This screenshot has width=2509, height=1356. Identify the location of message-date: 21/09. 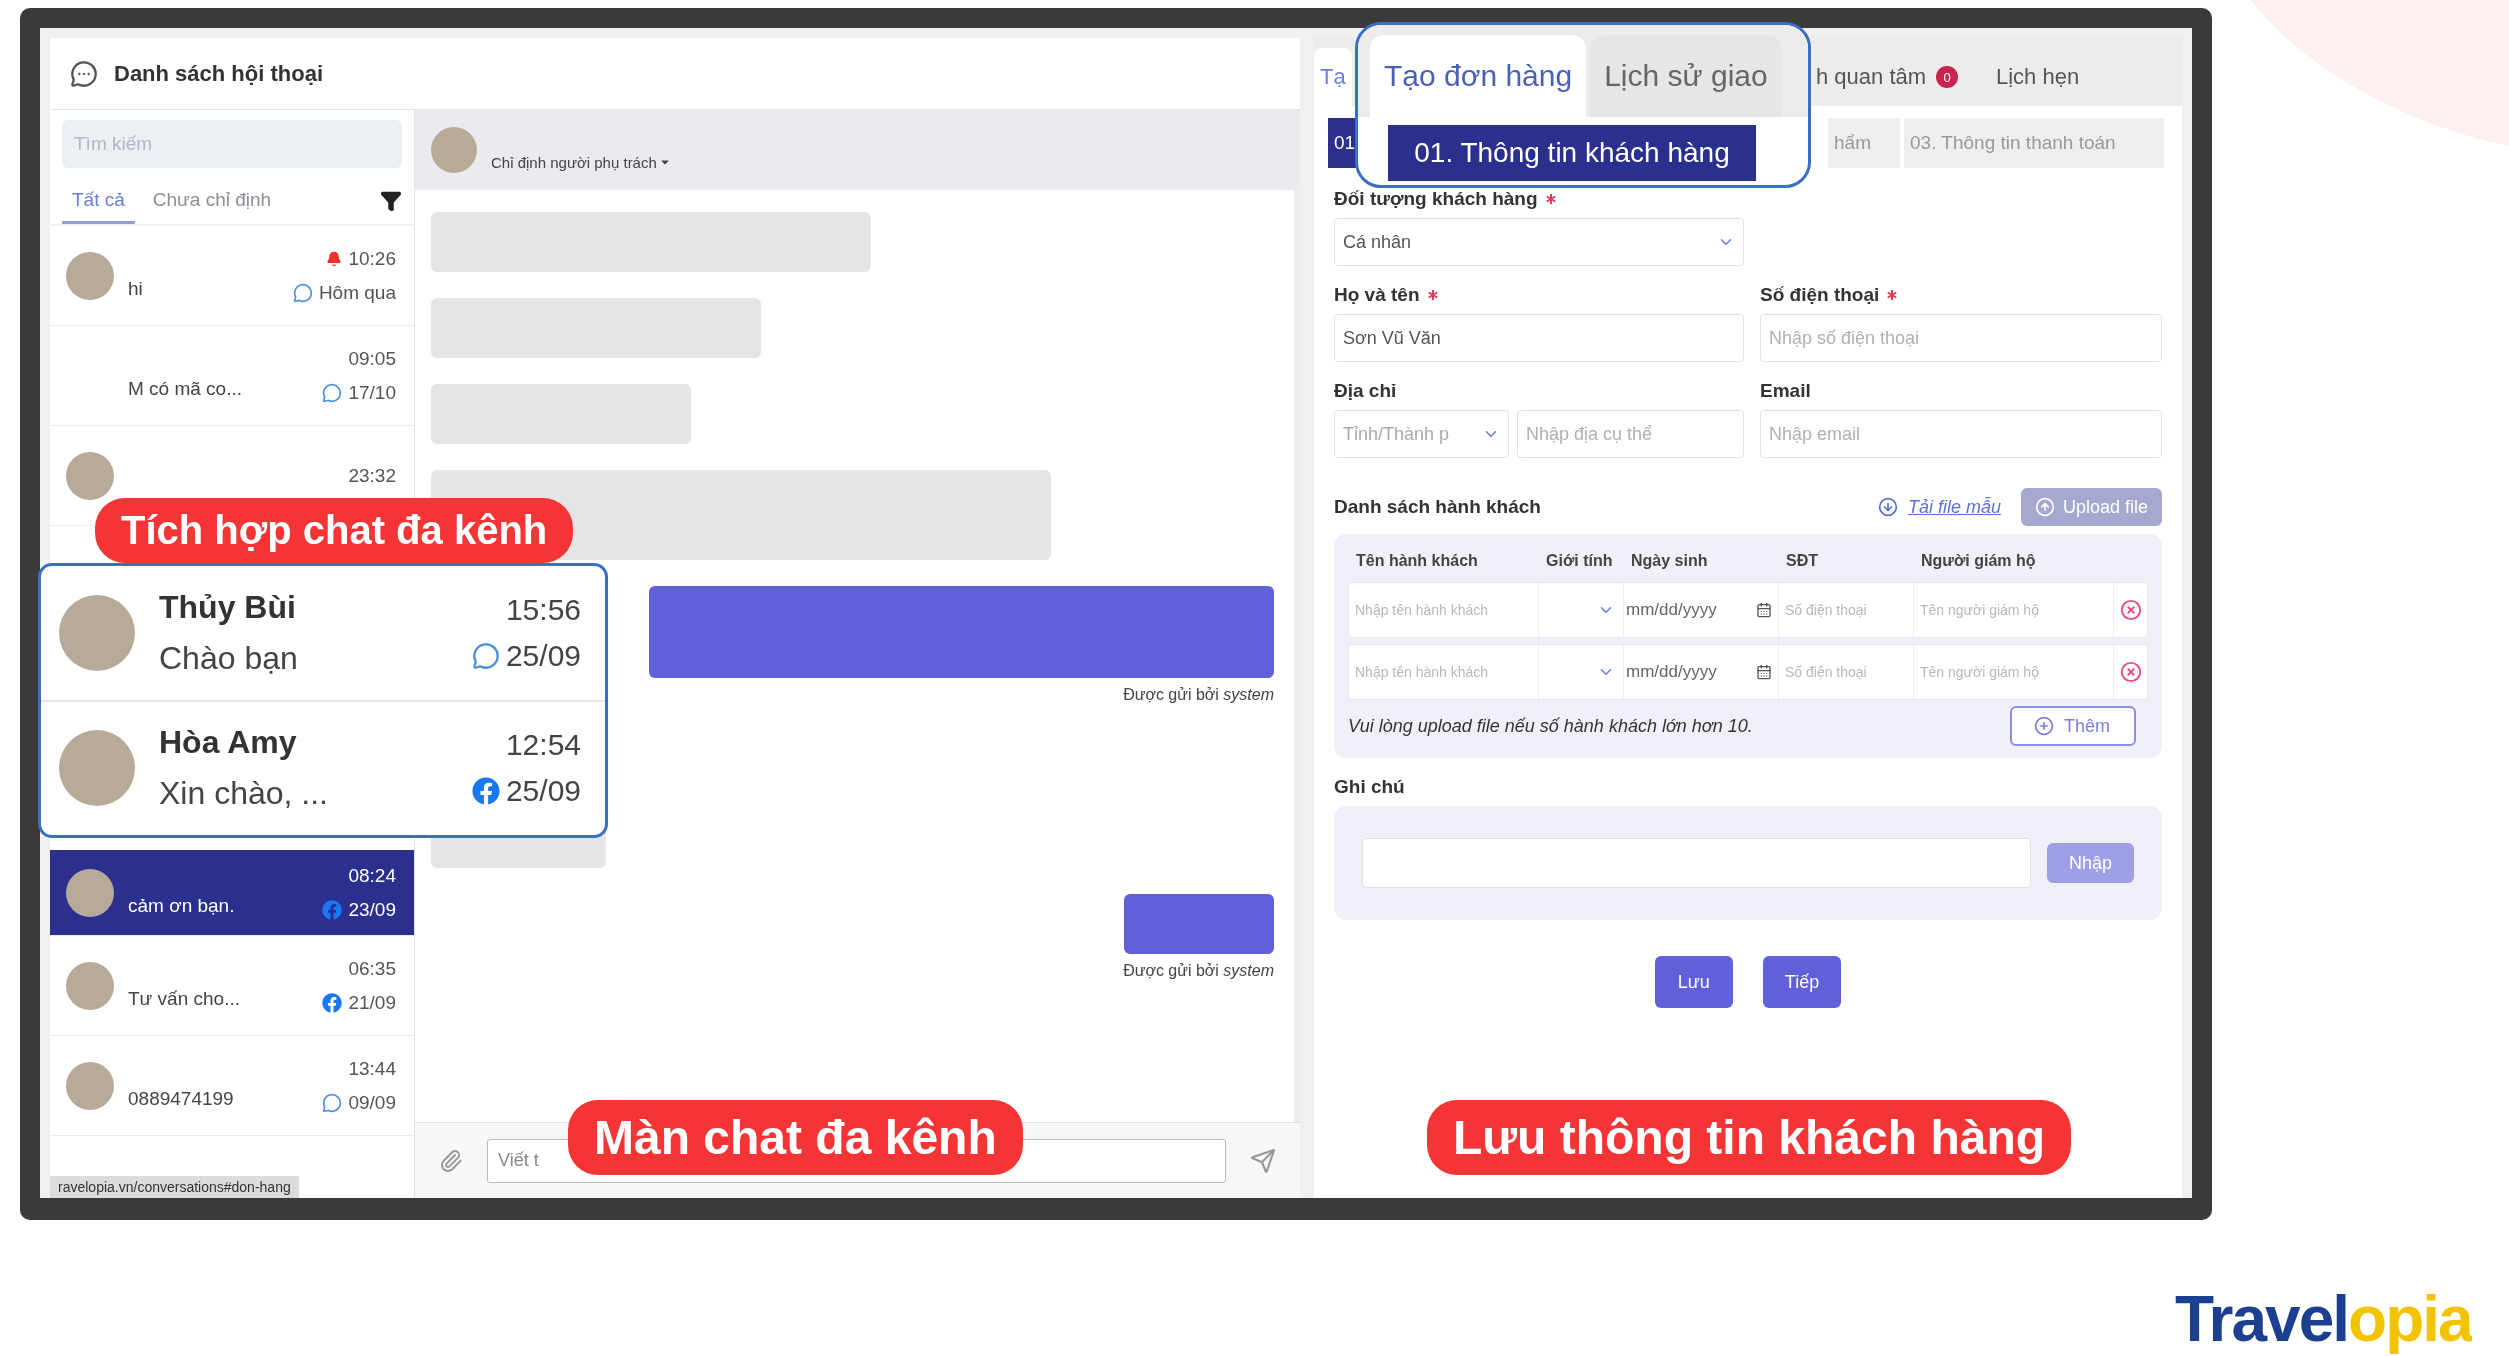
(372, 1002).